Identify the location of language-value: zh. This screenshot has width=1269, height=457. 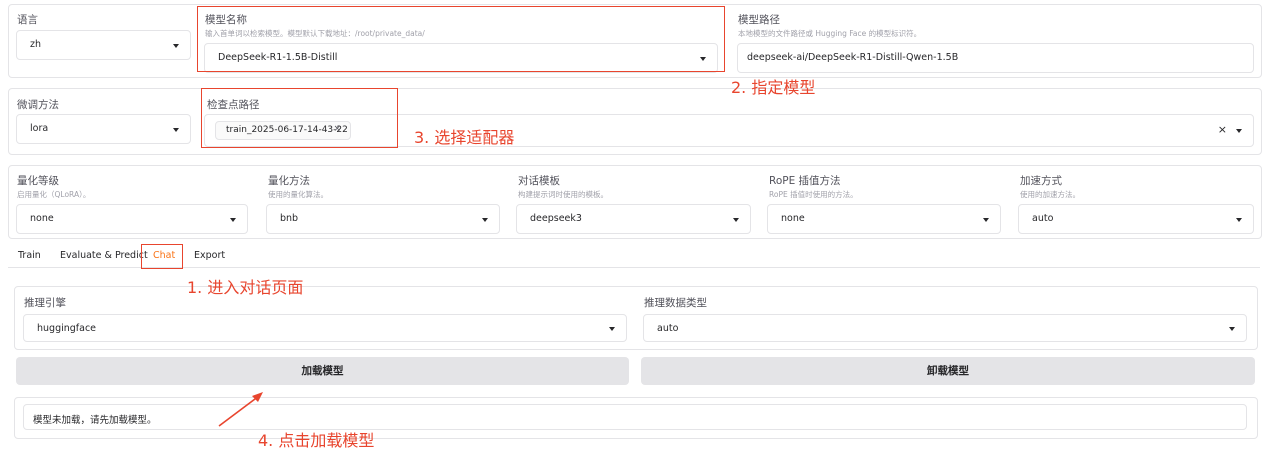
(36, 44).